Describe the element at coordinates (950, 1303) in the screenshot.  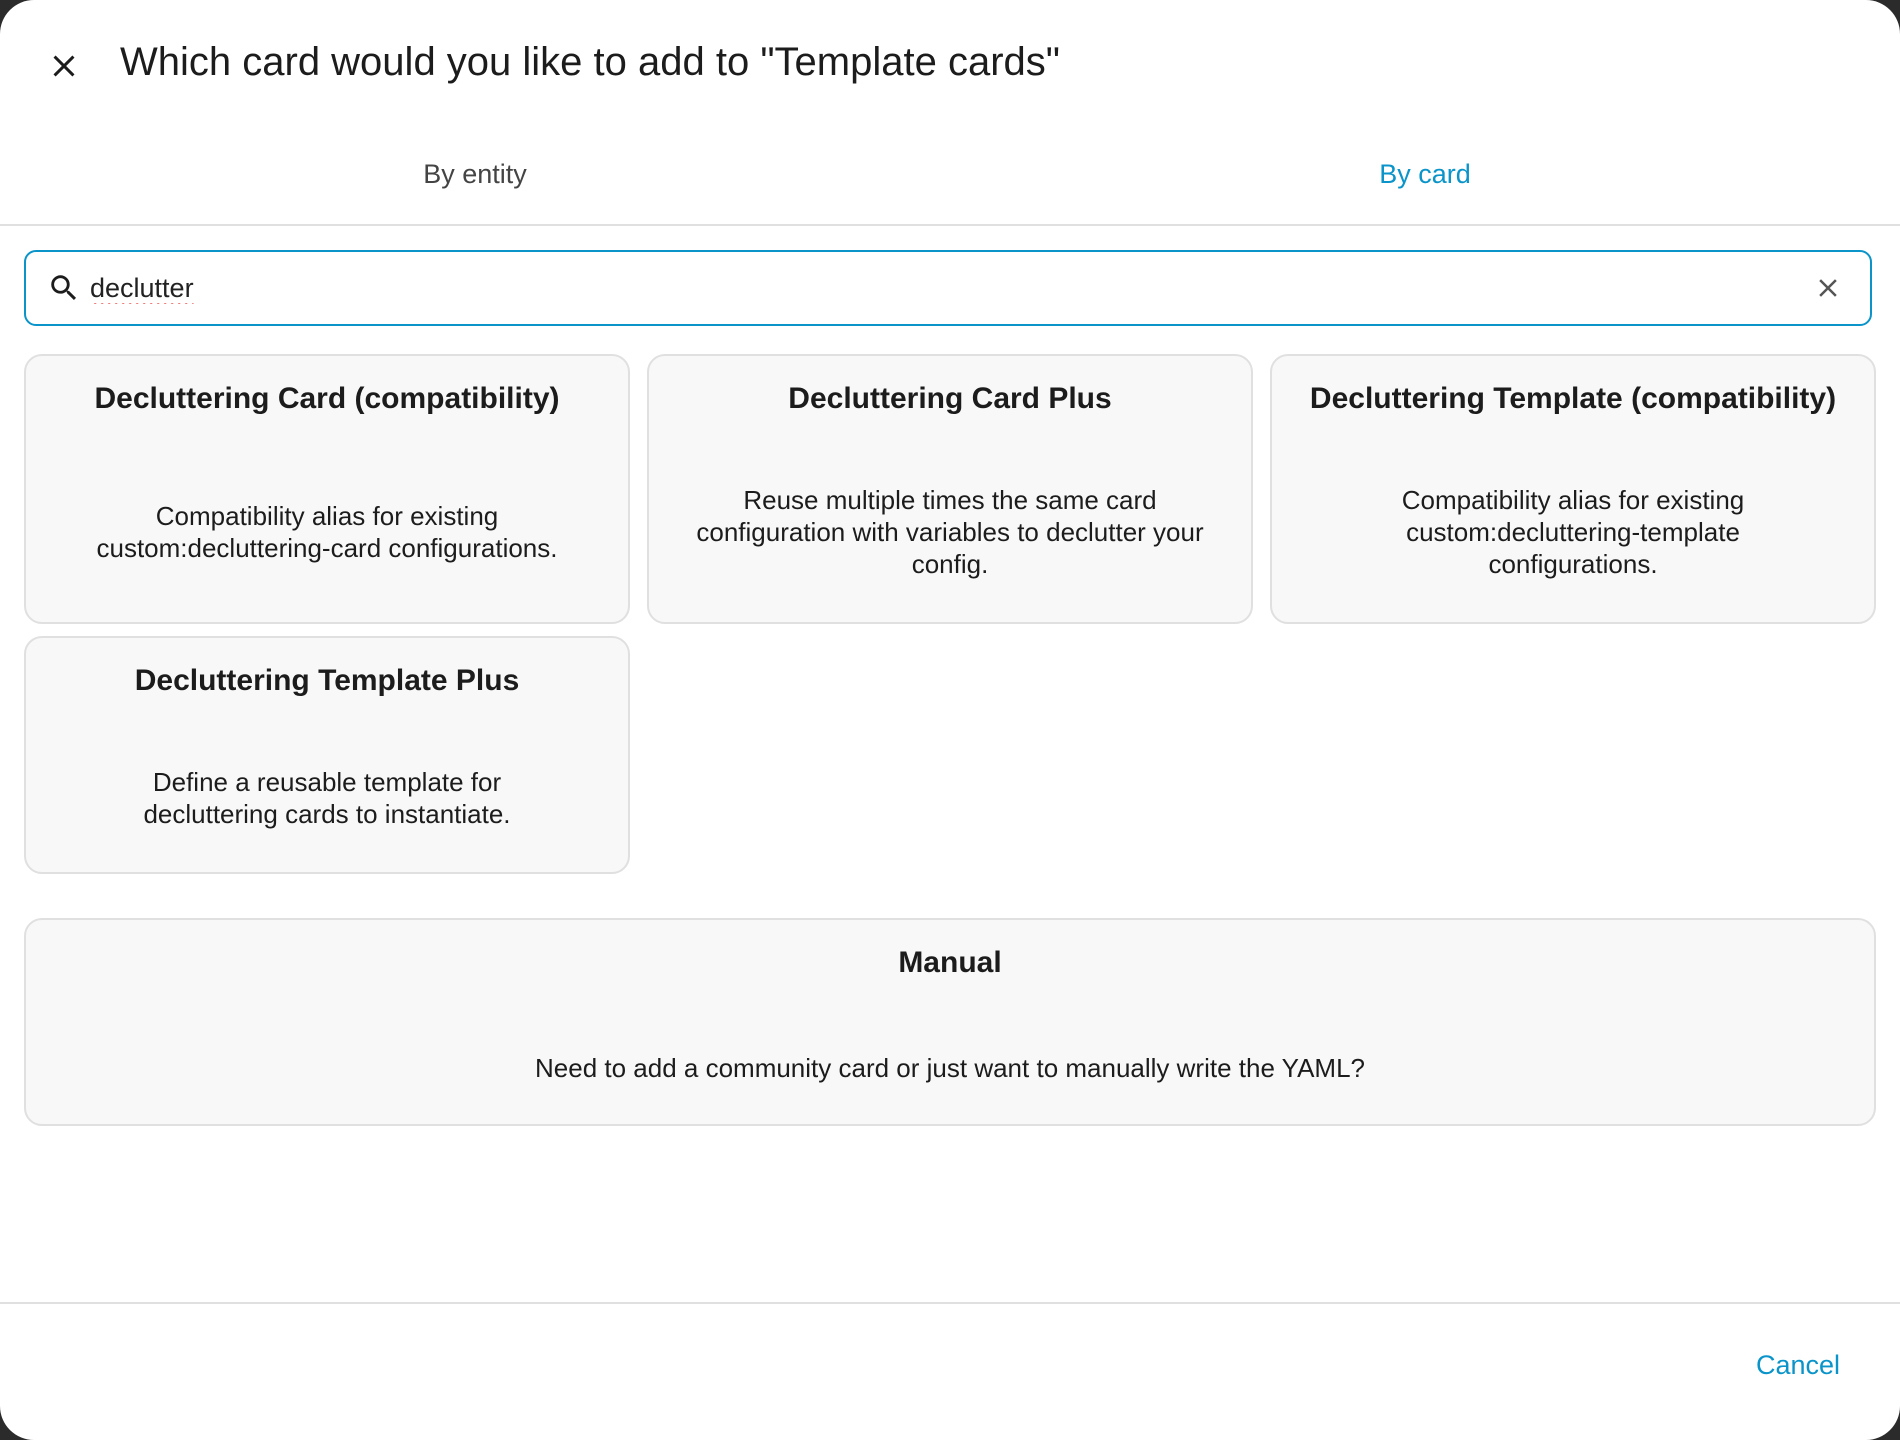
I see `footer-divider` at that location.